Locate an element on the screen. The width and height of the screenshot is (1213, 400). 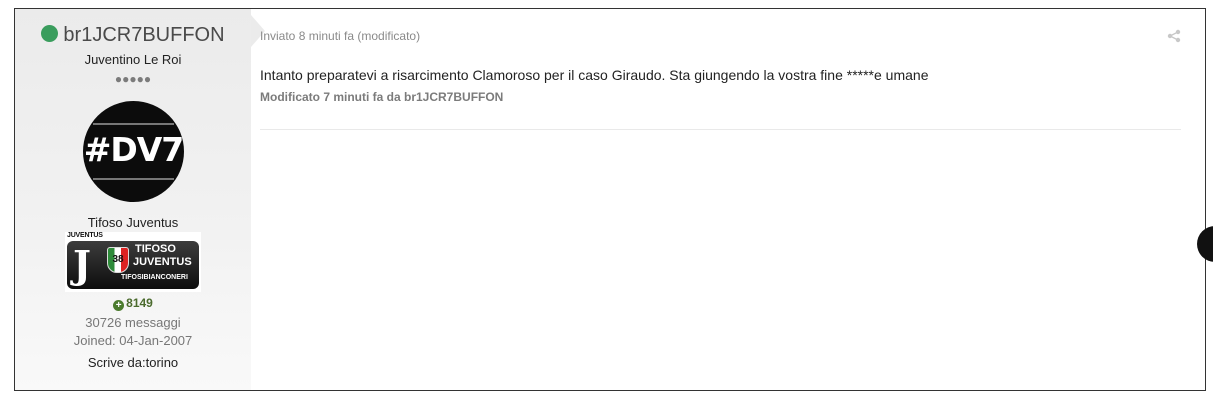
badge-body: J 38 TIFOSO JUVENTUS TIFOSIBIANCONERI is located at coordinates (133, 265).